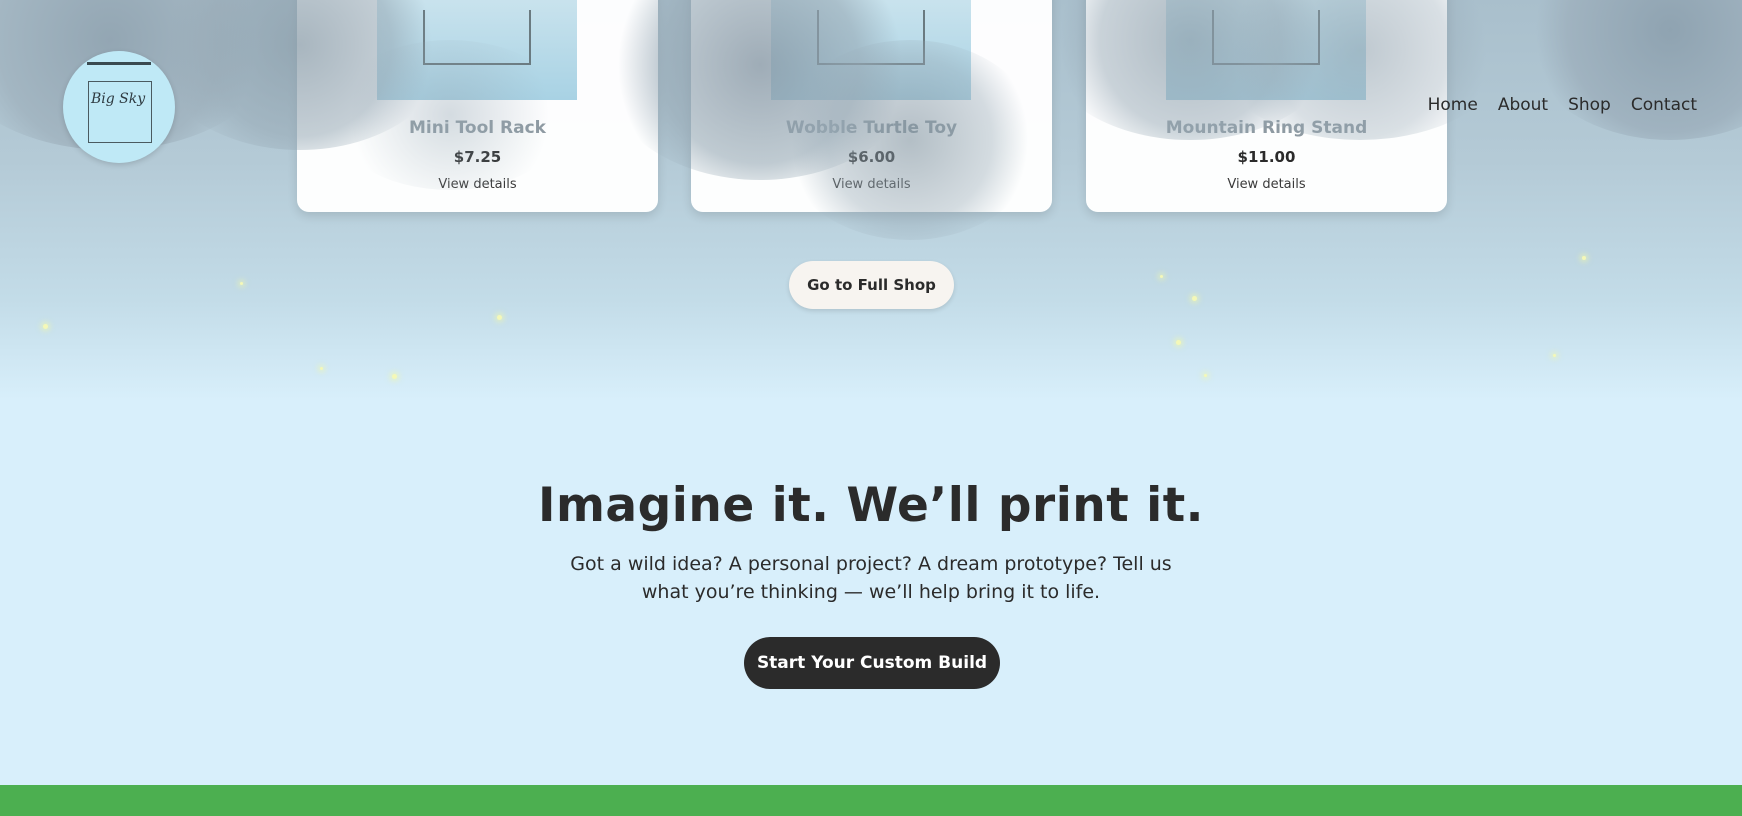 The width and height of the screenshot is (1742, 816). What do you see at coordinates (872, 663) in the screenshot?
I see `start-custom-build-button: Start Your Custom Build` at bounding box center [872, 663].